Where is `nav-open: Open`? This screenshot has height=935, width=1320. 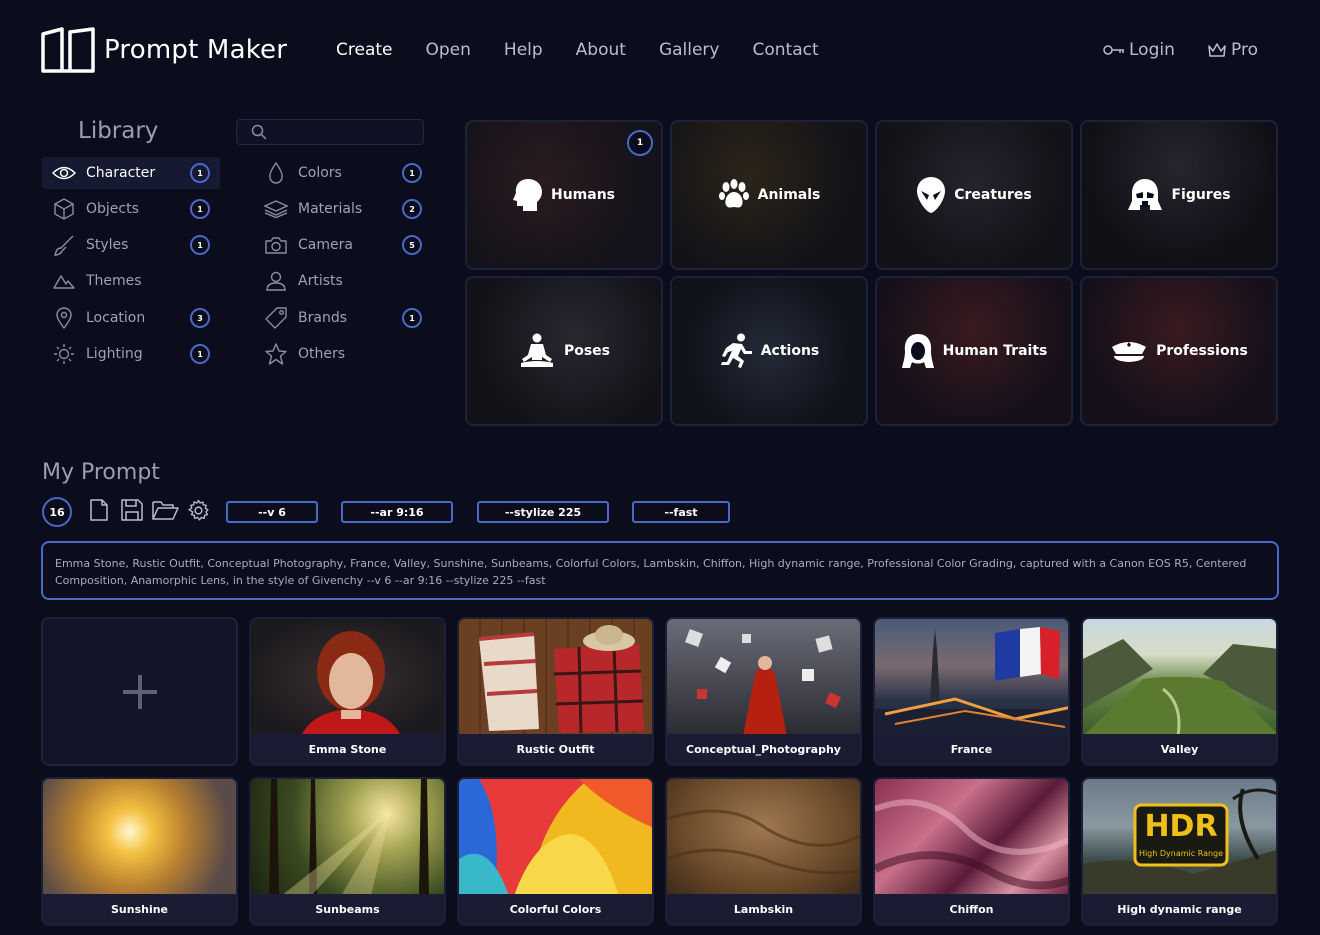
nav-open: Open is located at coordinates (448, 50).